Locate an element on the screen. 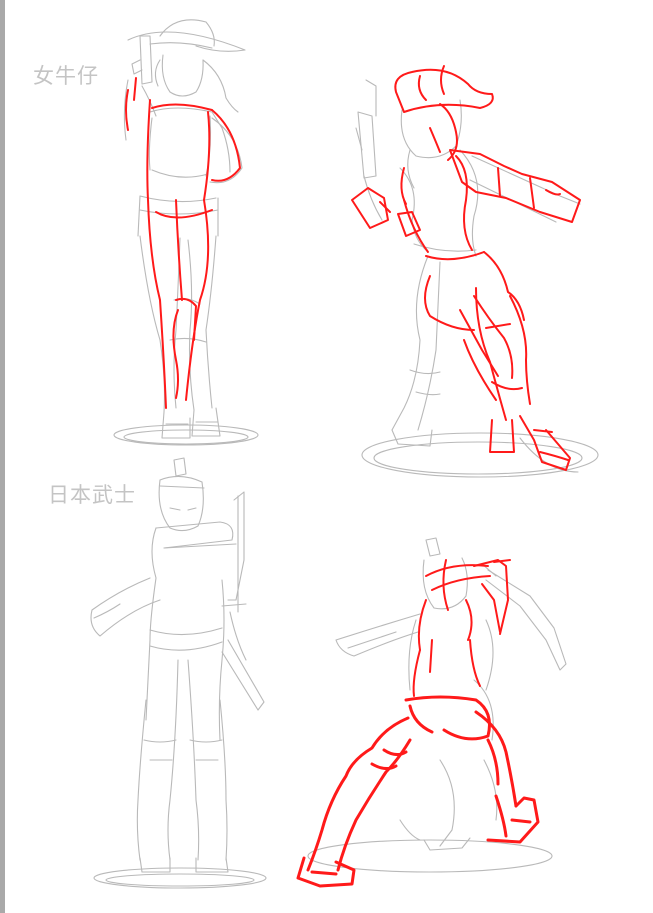  samurai-dynamic-legs-gesture is located at coordinates (418, 791).